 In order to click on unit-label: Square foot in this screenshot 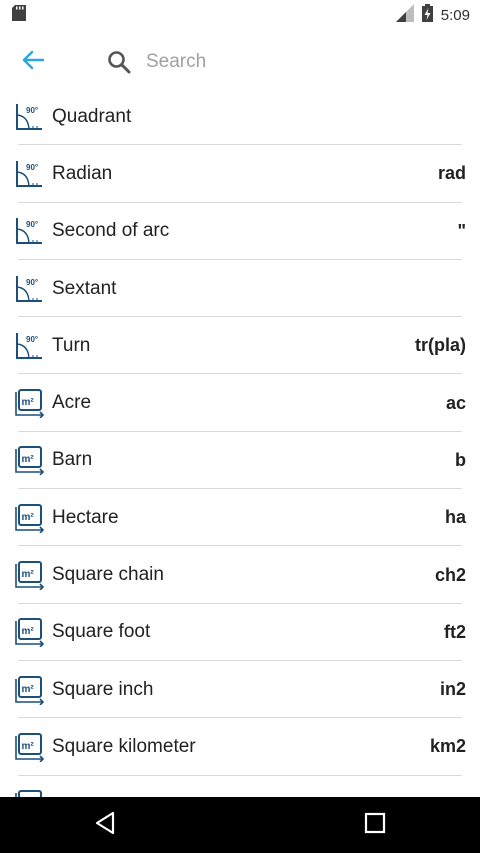, I will do `click(101, 632)`.